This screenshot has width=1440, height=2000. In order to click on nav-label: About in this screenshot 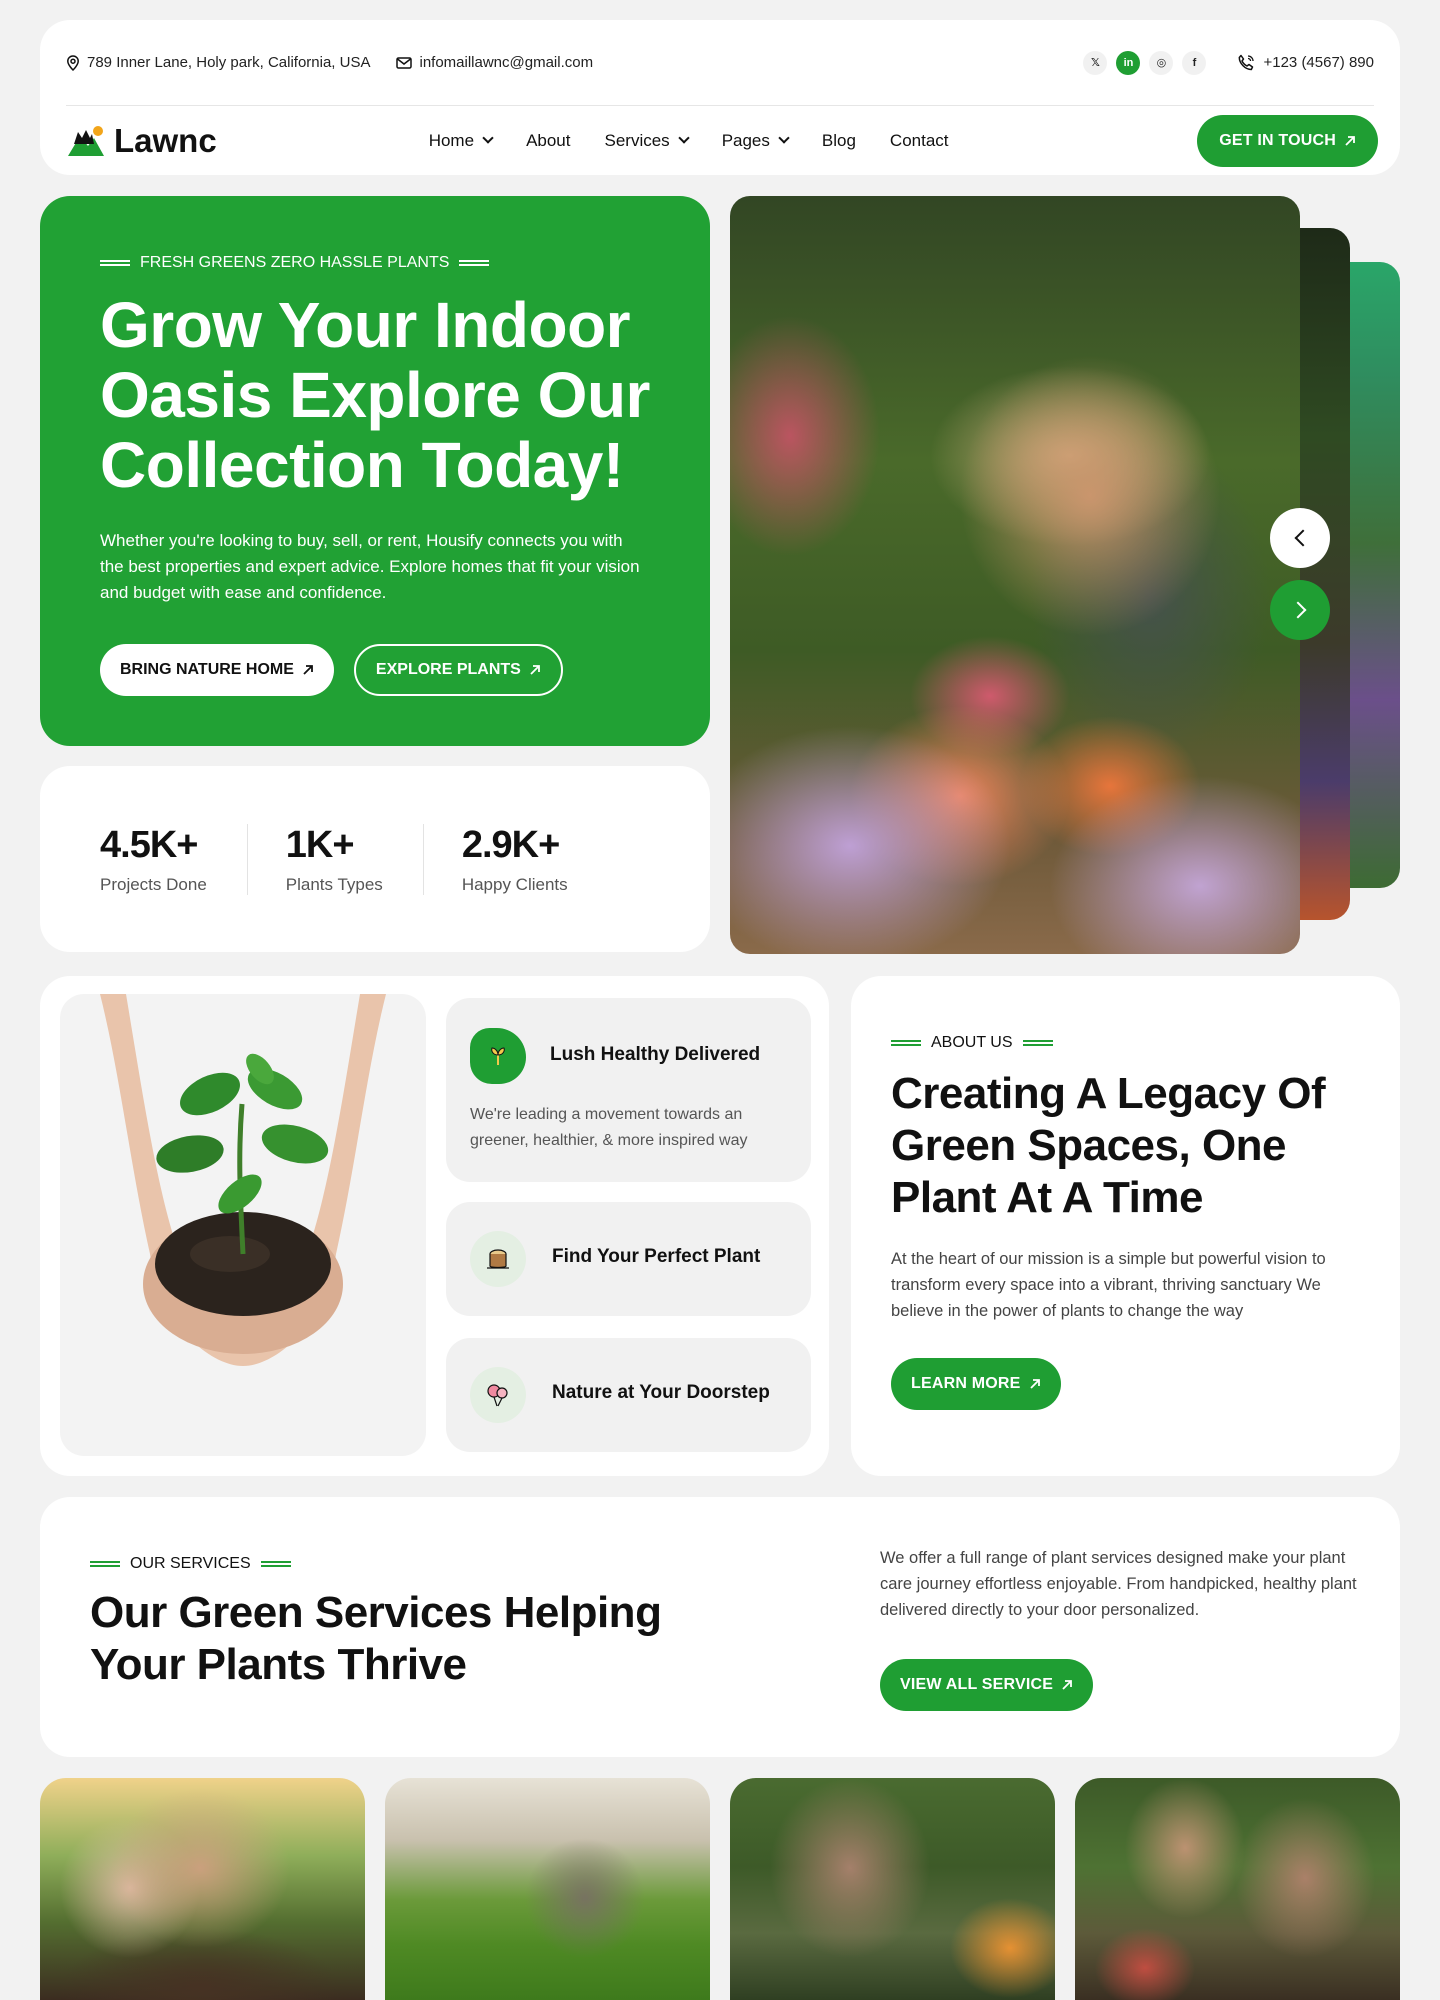, I will do `click(548, 140)`.